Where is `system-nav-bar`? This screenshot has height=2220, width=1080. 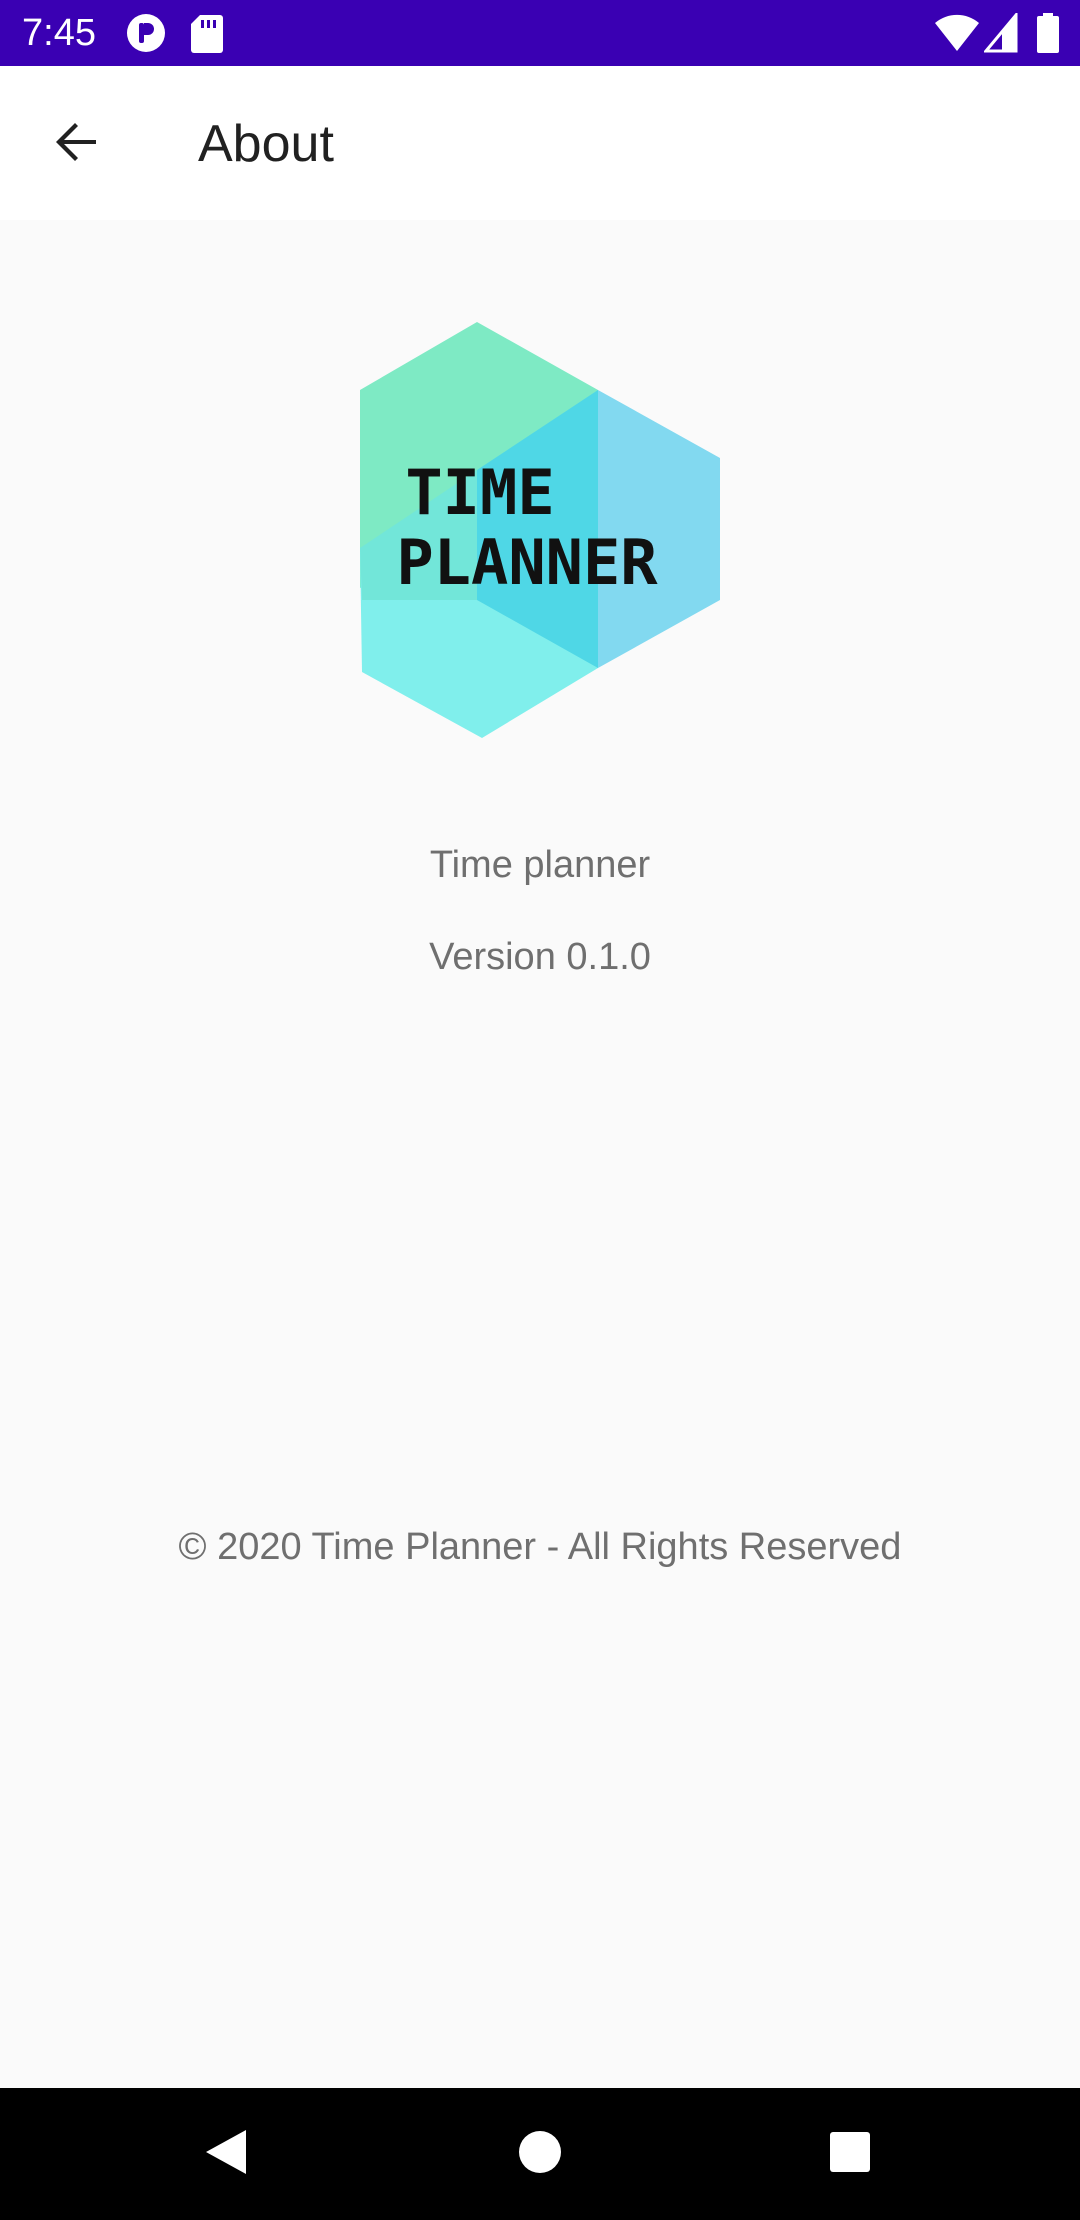 system-nav-bar is located at coordinates (540, 2154).